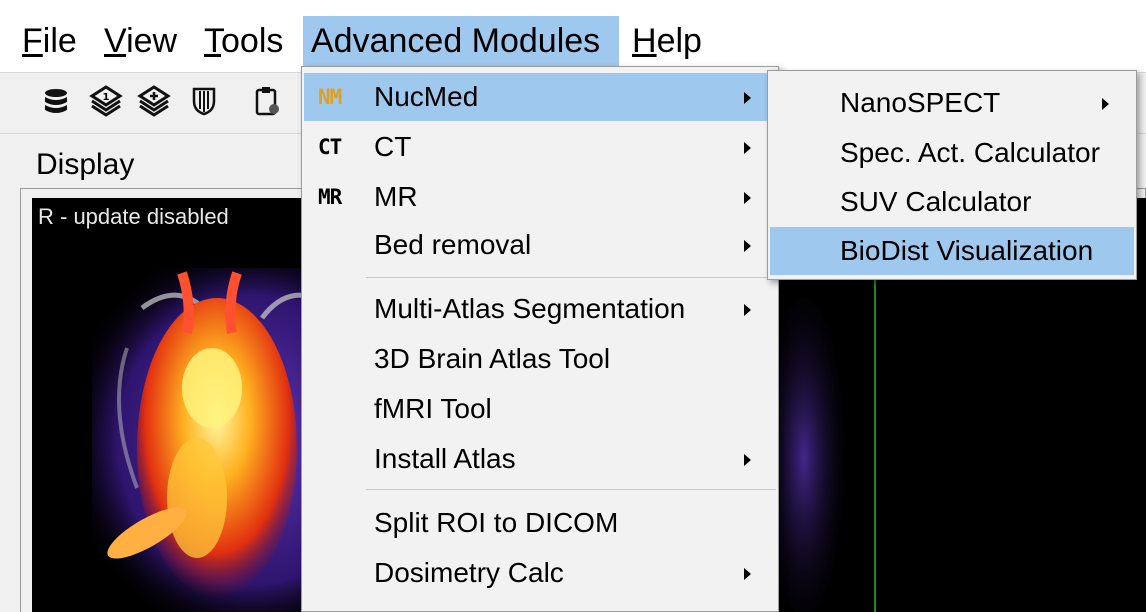 The height and width of the screenshot is (612, 1146). Describe the element at coordinates (433, 408) in the screenshot. I see `menu-item-label: fMRI Tool` at that location.